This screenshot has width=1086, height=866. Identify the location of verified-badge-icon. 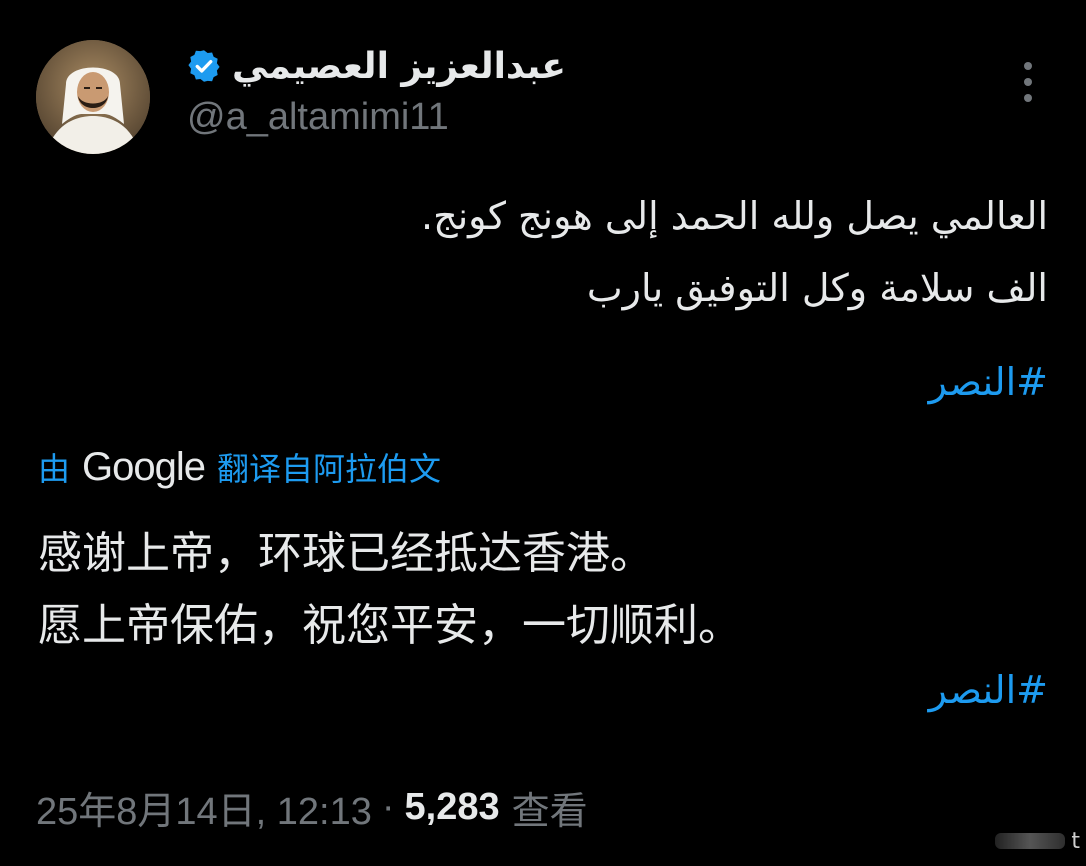
(204, 66).